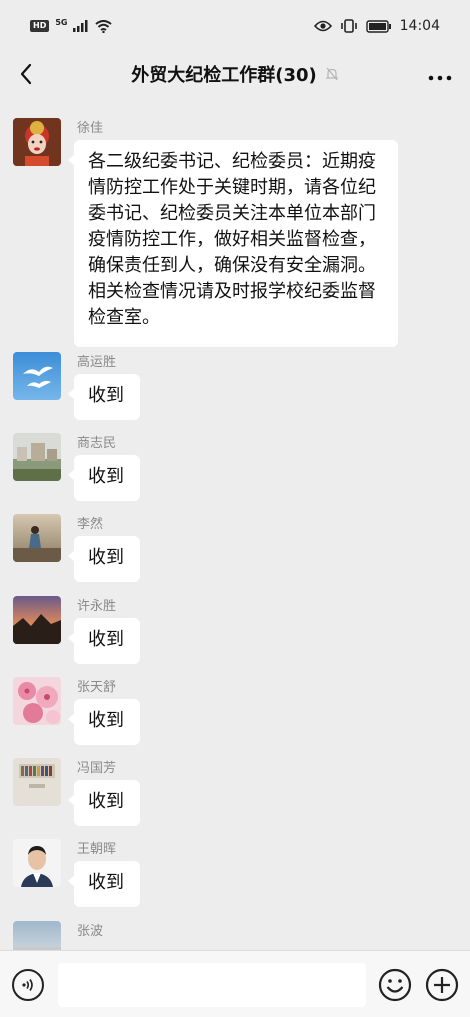 The height and width of the screenshot is (1017, 470). What do you see at coordinates (332, 74) in the screenshot?
I see `bell-muted-icon` at bounding box center [332, 74].